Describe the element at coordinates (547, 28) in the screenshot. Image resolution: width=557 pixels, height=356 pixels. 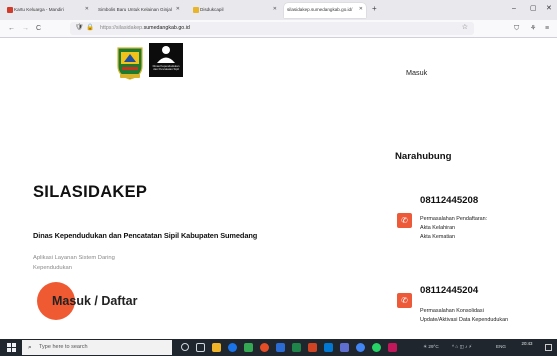
I see `menu-icon: ≡` at that location.